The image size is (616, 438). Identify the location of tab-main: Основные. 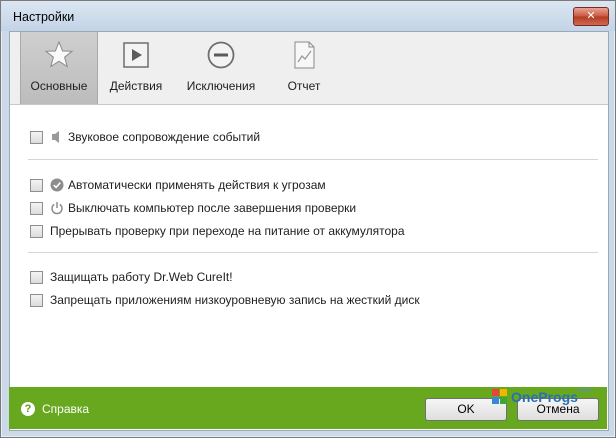
(59, 68).